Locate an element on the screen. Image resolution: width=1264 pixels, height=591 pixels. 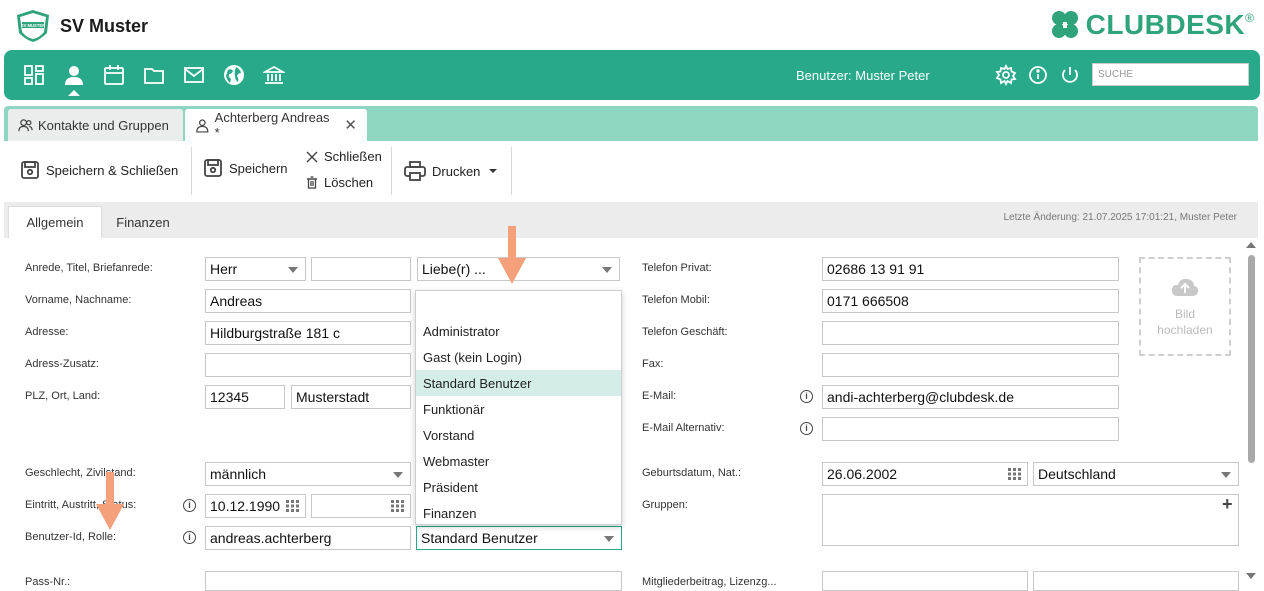
nav-active-indicator is located at coordinates (74, 93).